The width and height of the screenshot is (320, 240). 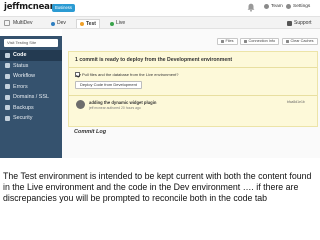 What do you see at coordinates (302, 6) in the screenshot?
I see `settings-link-label: Settings` at bounding box center [302, 6].